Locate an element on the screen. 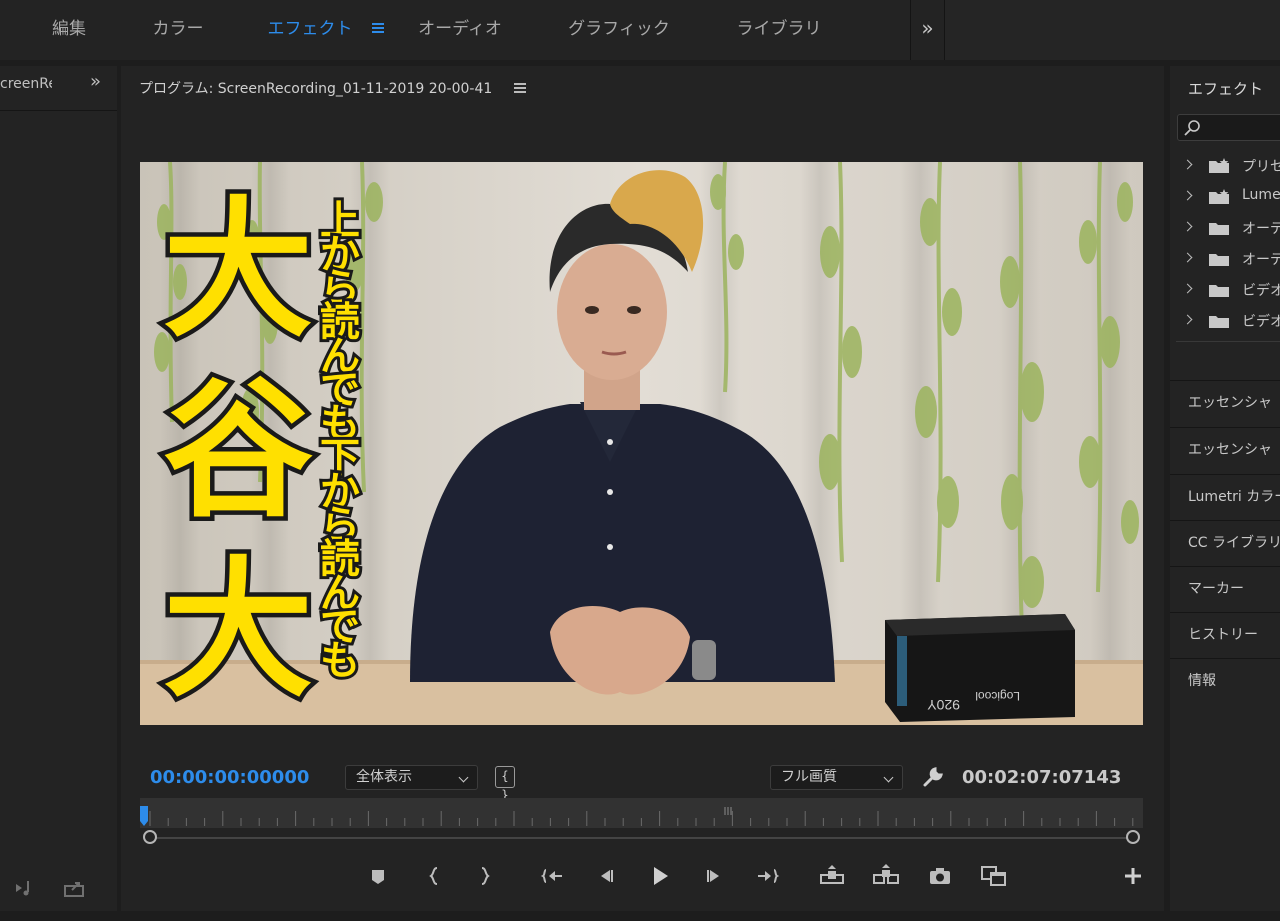 Image resolution: width=1280 pixels, height=921 pixels. project-panel: creenRec » is located at coordinates (58, 488).